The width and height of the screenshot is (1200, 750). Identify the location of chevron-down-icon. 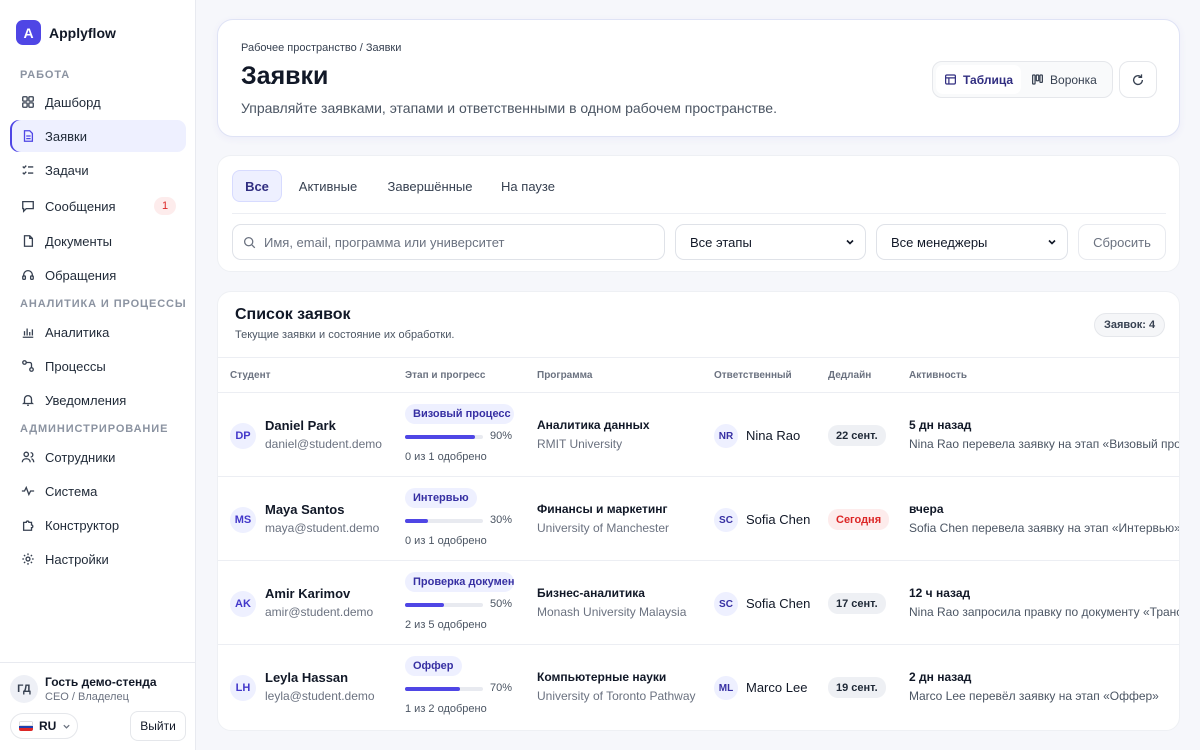
(850, 242).